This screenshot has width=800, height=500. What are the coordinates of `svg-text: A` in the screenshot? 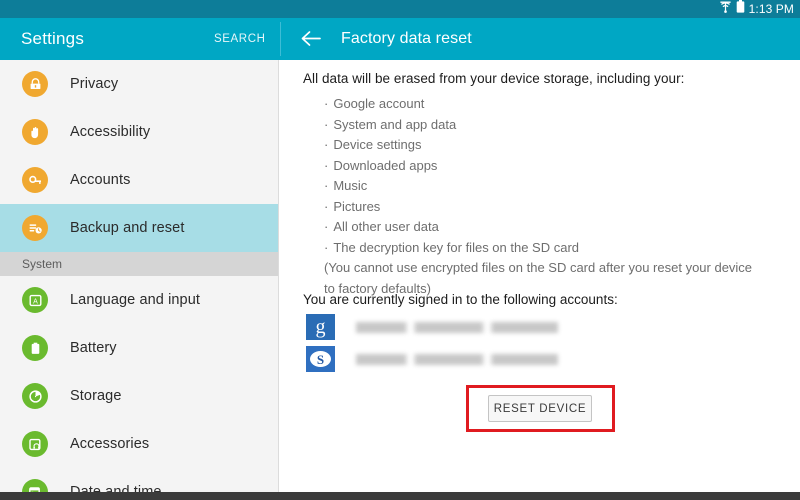 It's located at (35, 301).